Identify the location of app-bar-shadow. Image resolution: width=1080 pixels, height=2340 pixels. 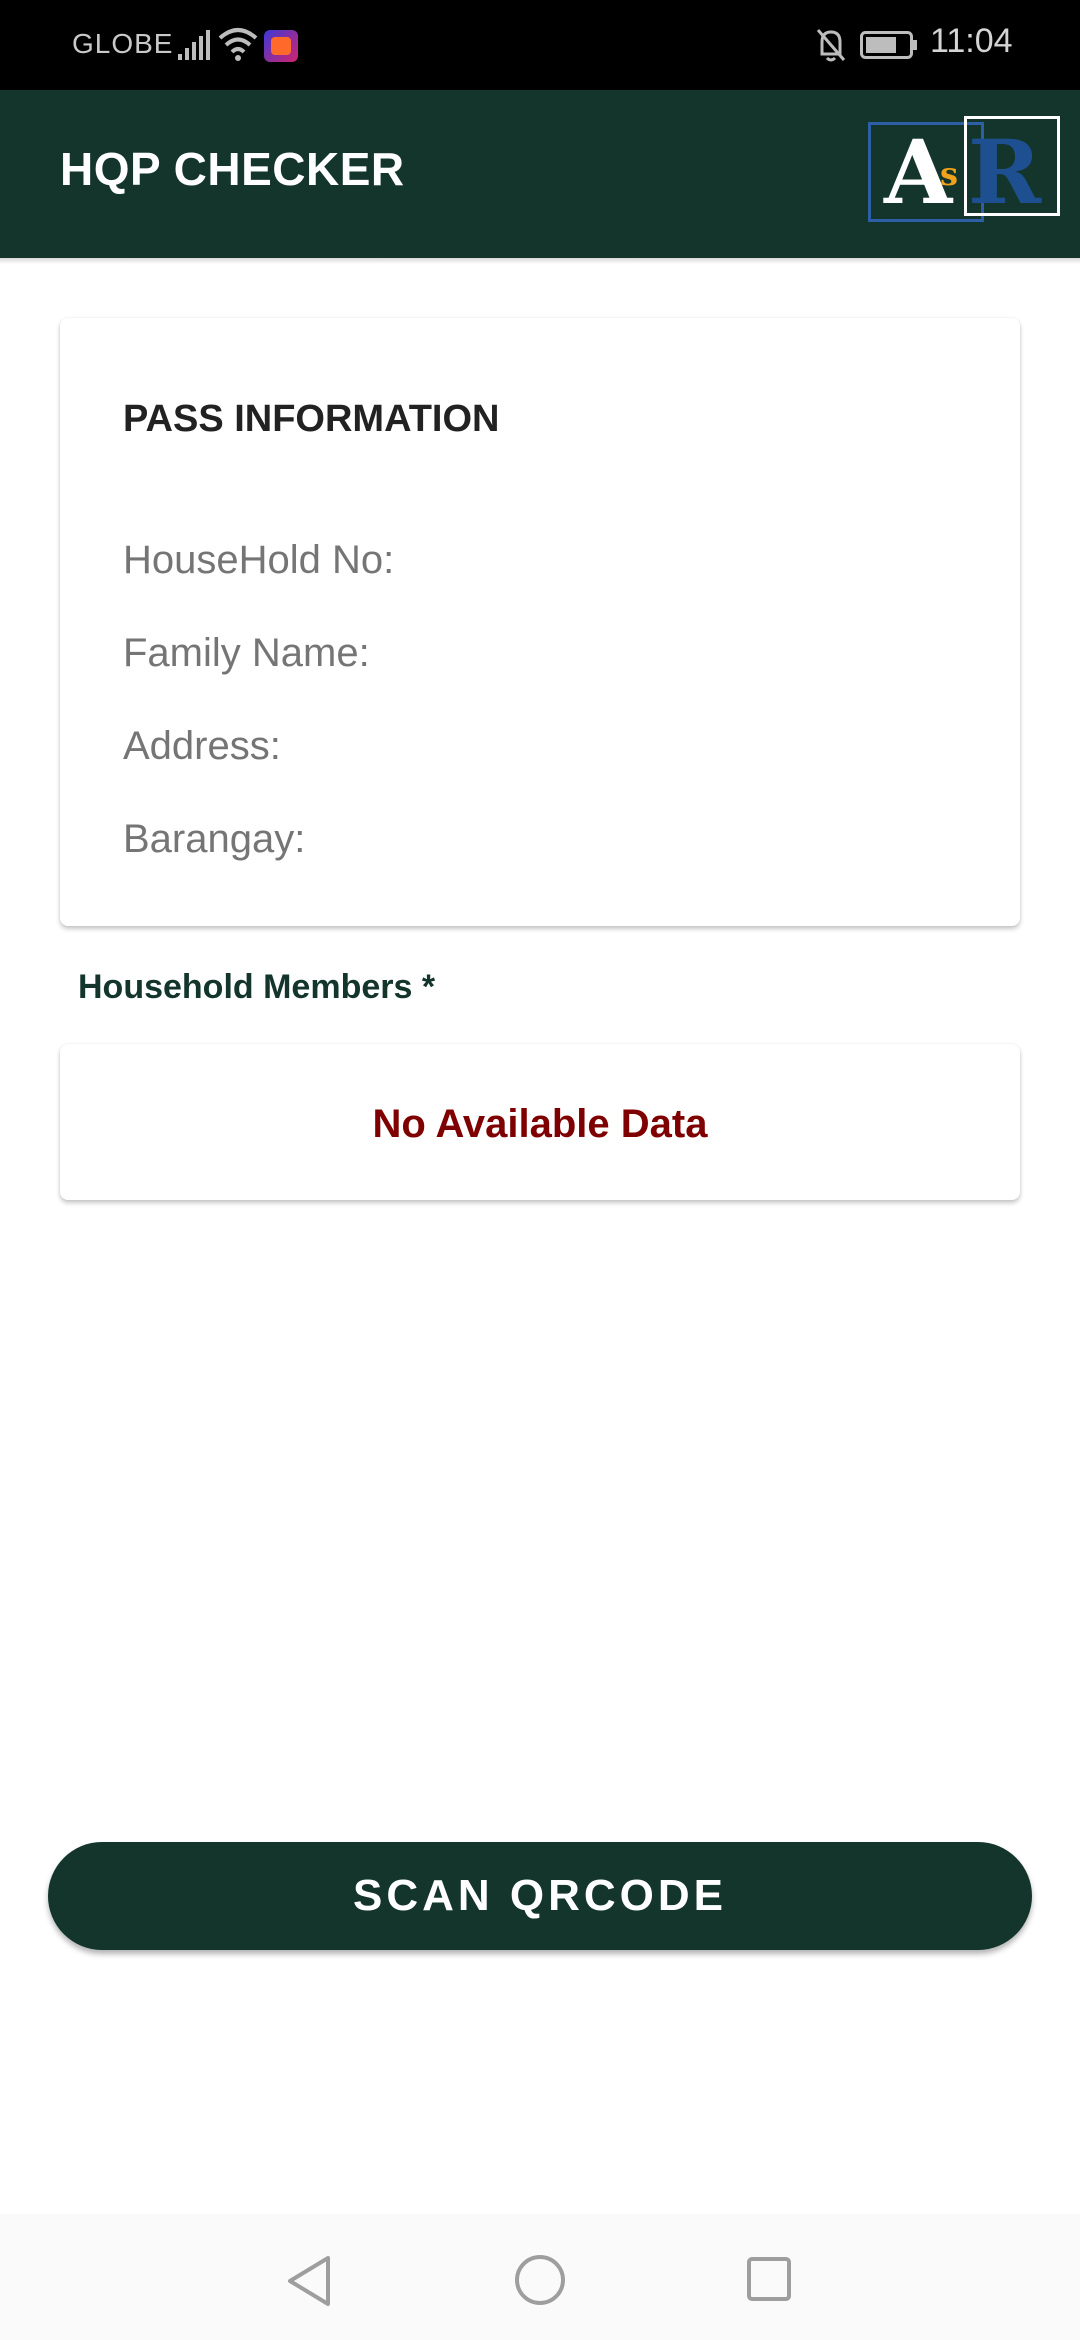
(540, 261).